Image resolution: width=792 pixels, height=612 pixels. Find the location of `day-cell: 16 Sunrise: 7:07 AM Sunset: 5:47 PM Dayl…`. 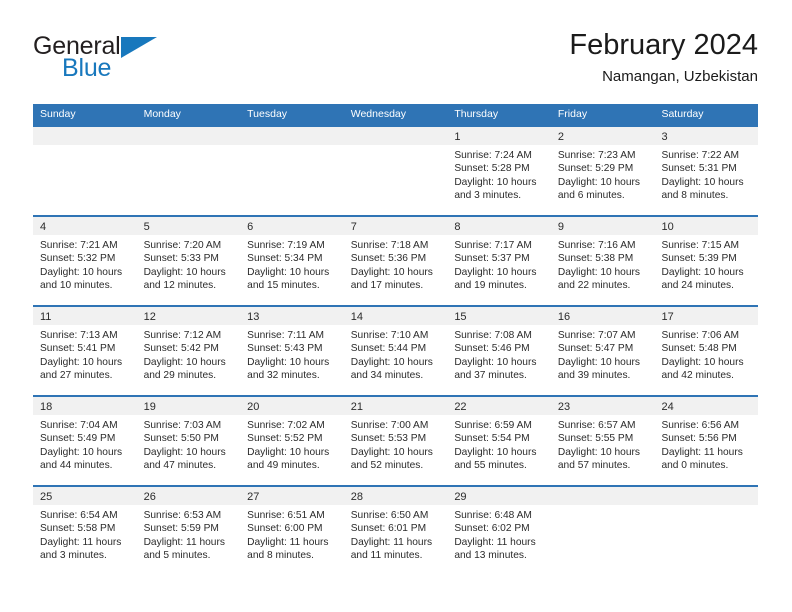

day-cell: 16 Sunrise: 7:07 AM Sunset: 5:47 PM Dayl… is located at coordinates (602, 351).